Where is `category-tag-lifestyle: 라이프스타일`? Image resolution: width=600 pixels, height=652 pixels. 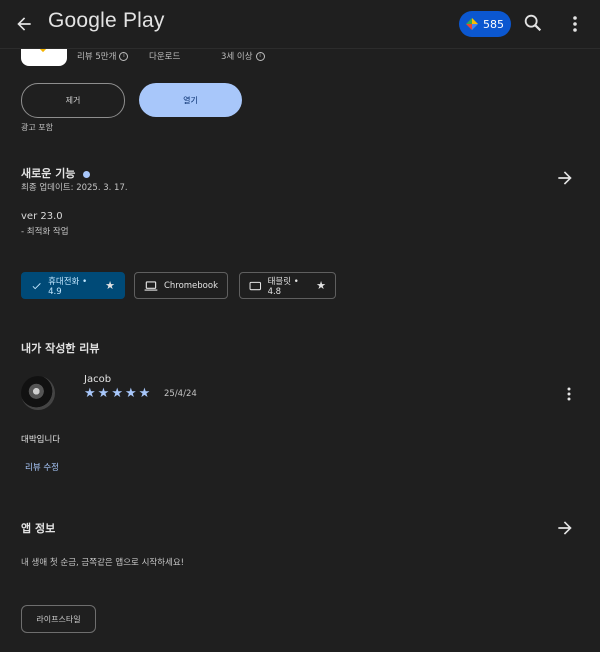
category-tag-lifestyle: 라이프스타일 is located at coordinates (58, 619).